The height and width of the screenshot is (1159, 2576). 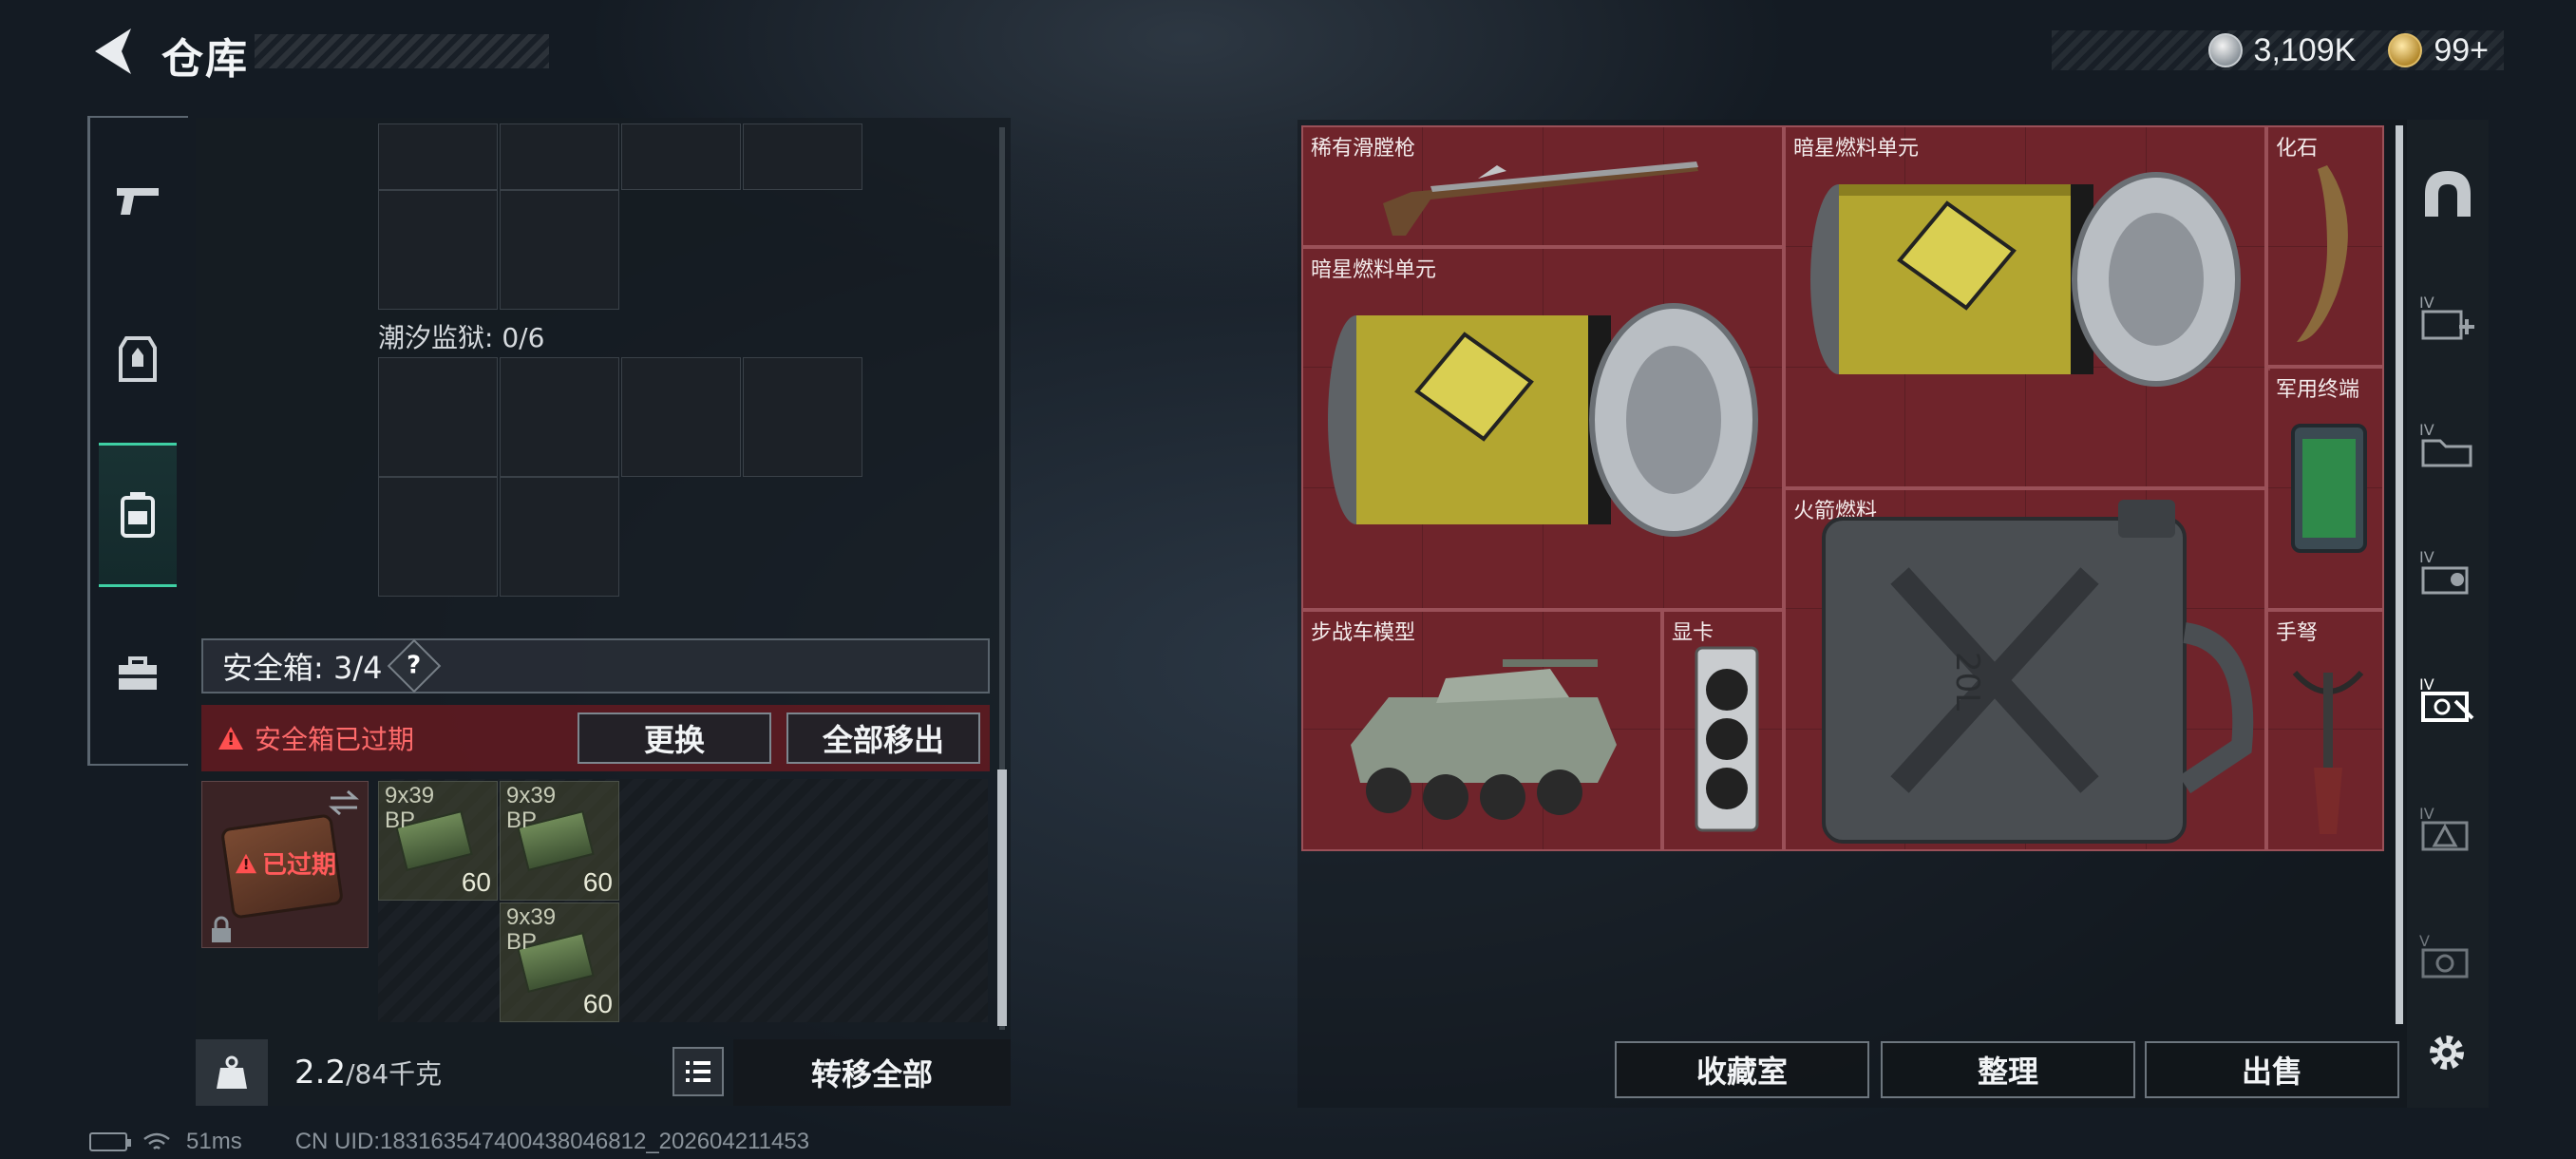 I want to click on weight-readout: 2.2/84千克, so click(x=368, y=1073).